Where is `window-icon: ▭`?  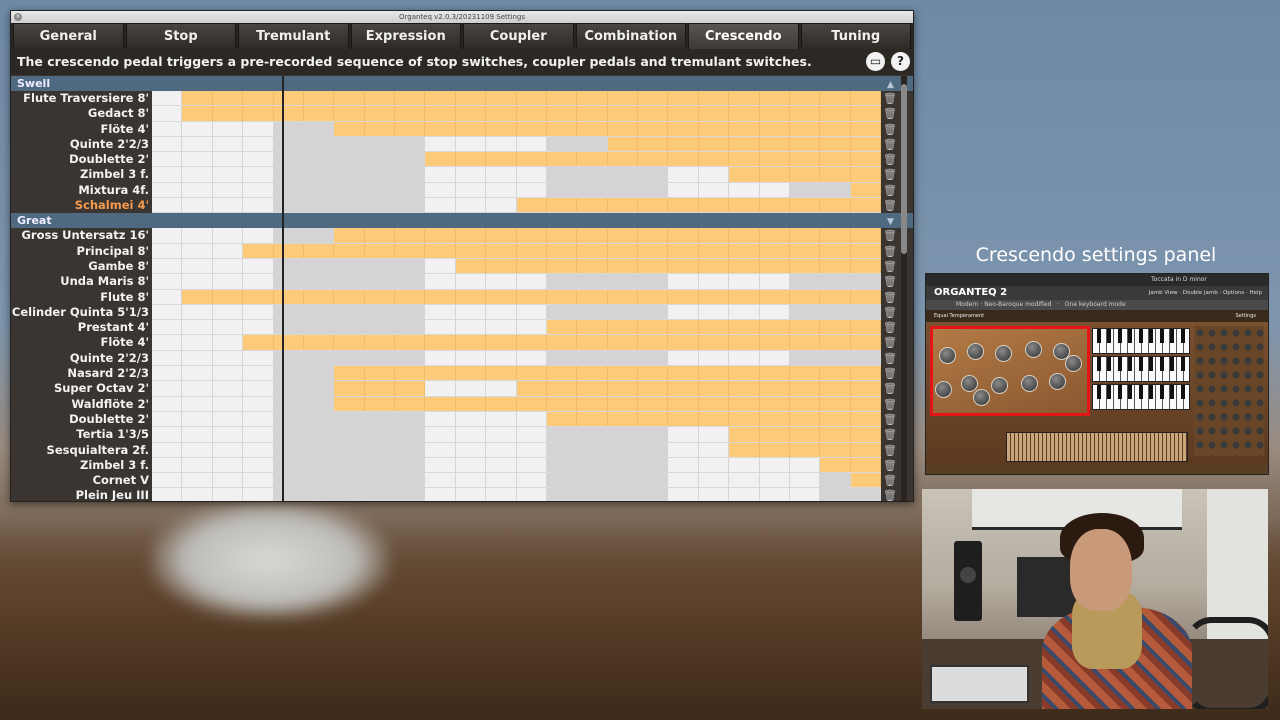 window-icon: ▭ is located at coordinates (875, 61).